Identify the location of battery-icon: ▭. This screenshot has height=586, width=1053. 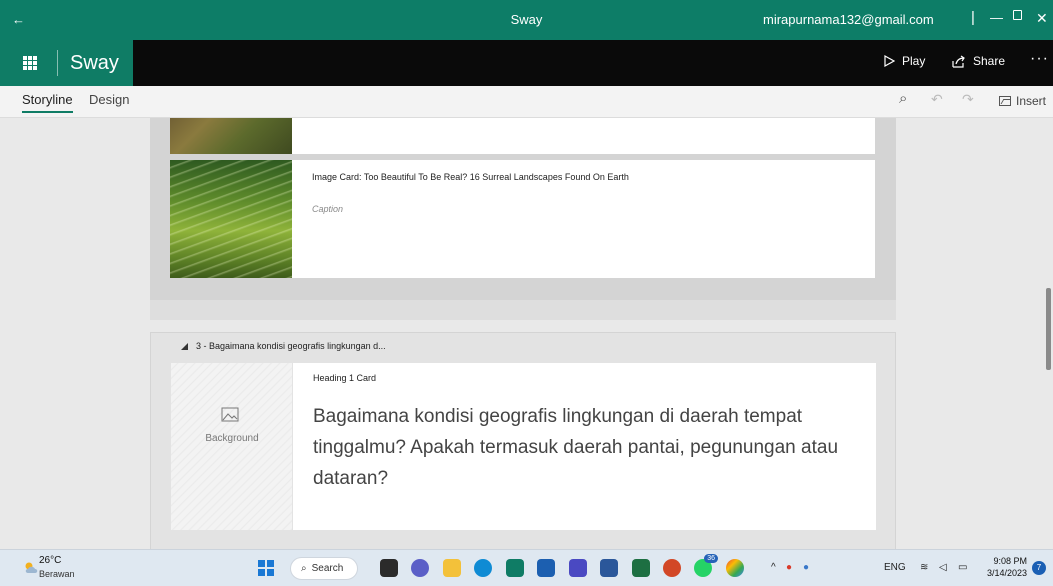
(962, 567).